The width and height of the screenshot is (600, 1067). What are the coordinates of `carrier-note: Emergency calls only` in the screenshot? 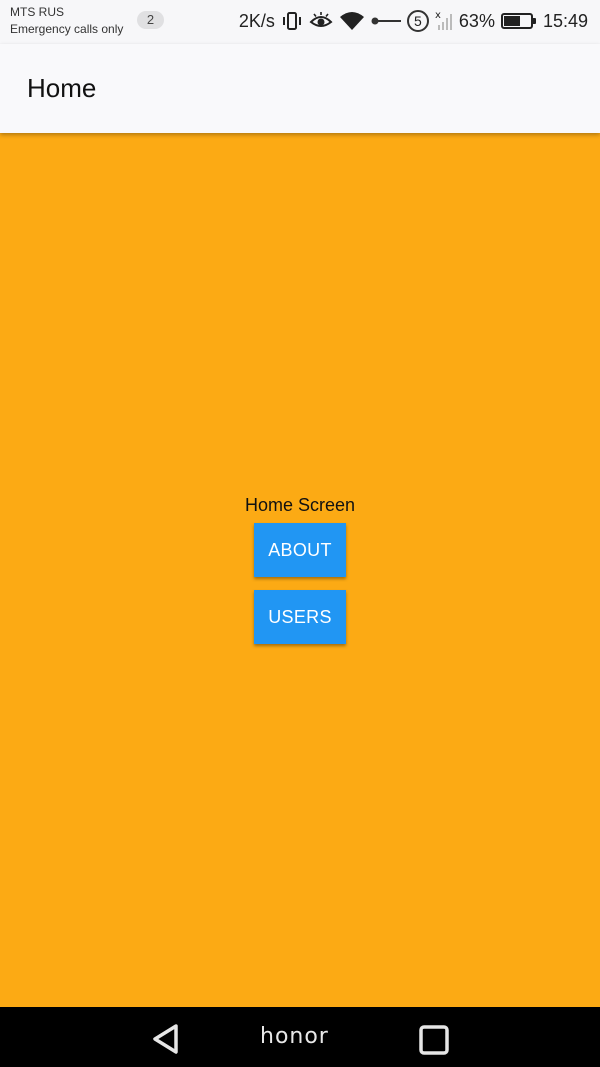 It's located at (67, 29).